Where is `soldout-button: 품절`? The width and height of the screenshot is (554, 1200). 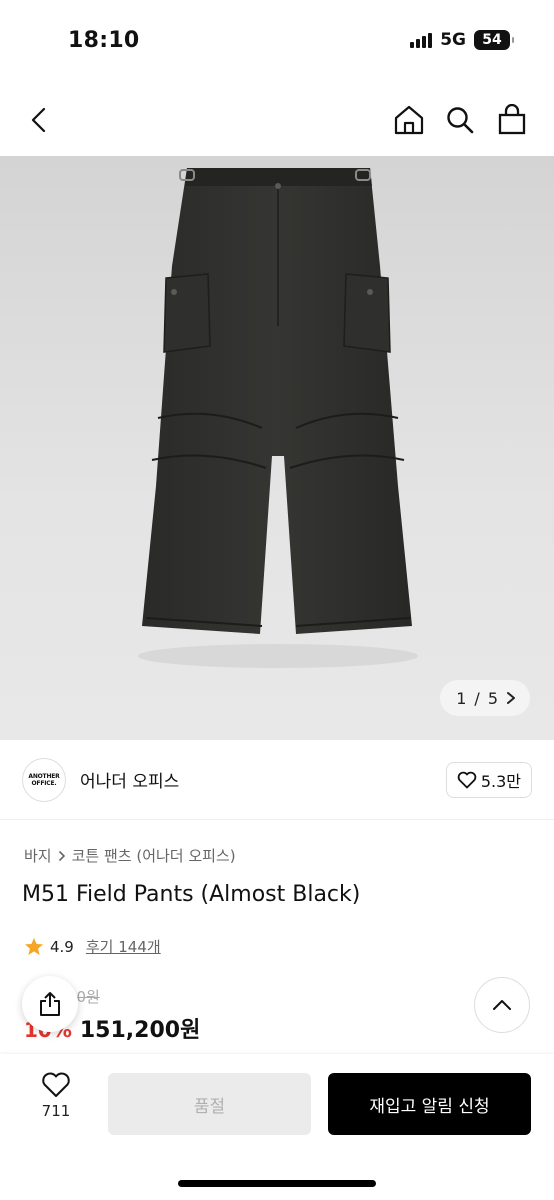 soldout-button: 품절 is located at coordinates (209, 1104).